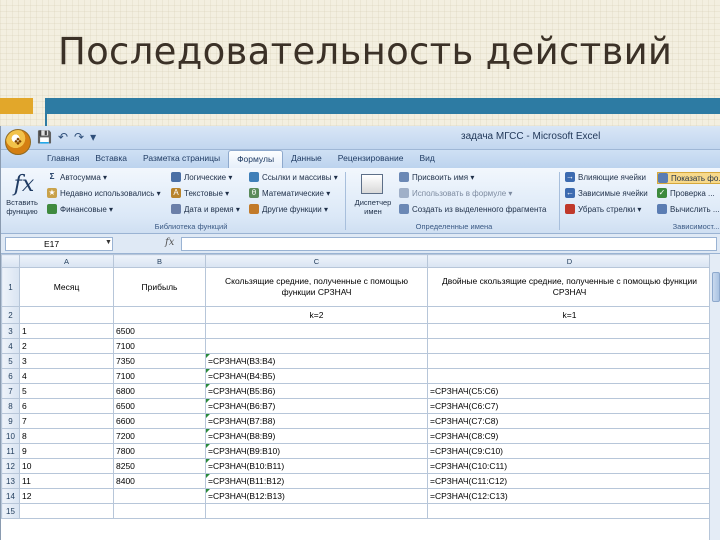  Describe the element at coordinates (111, 159) in the screenshot. I see `tab-insert: Вставка` at that location.